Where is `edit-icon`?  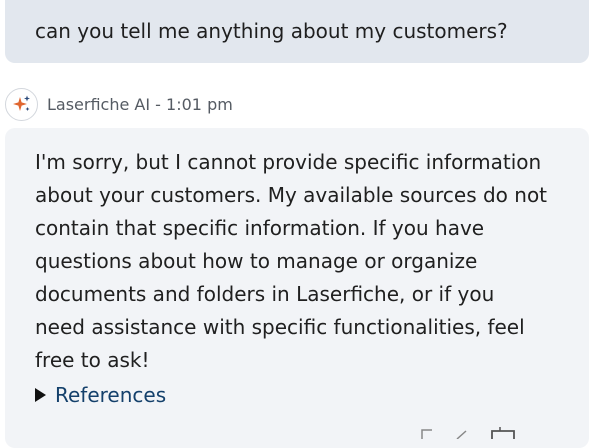 edit-icon is located at coordinates (462, 432).